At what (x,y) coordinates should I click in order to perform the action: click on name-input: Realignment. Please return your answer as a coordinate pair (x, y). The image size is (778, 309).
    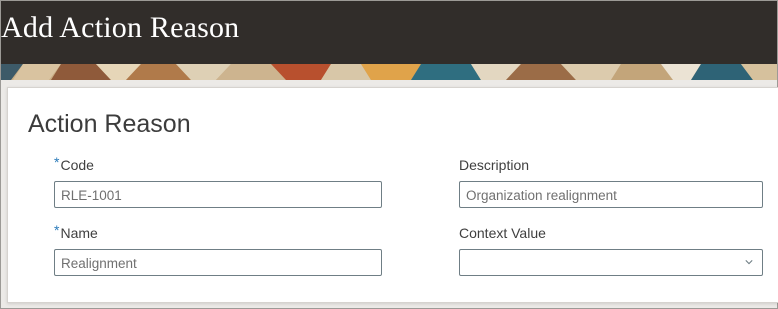
    Looking at the image, I should click on (218, 262).